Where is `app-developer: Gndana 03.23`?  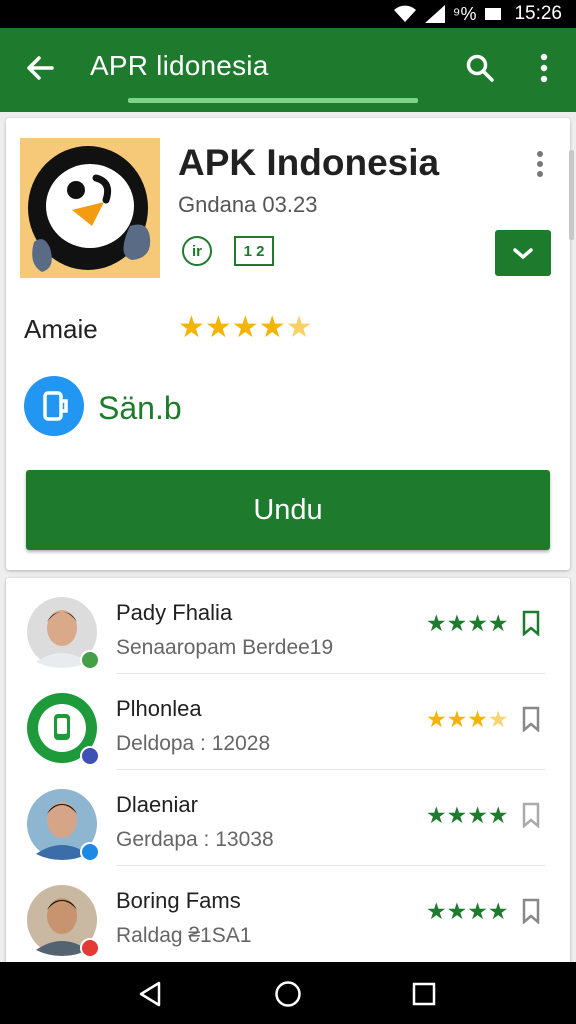 app-developer: Gndana 03.23 is located at coordinates (248, 204).